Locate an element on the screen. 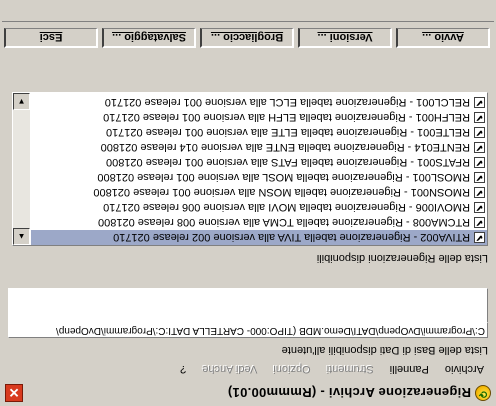 The width and height of the screenshot is (496, 406). status-strip is located at coordinates (248, 12).